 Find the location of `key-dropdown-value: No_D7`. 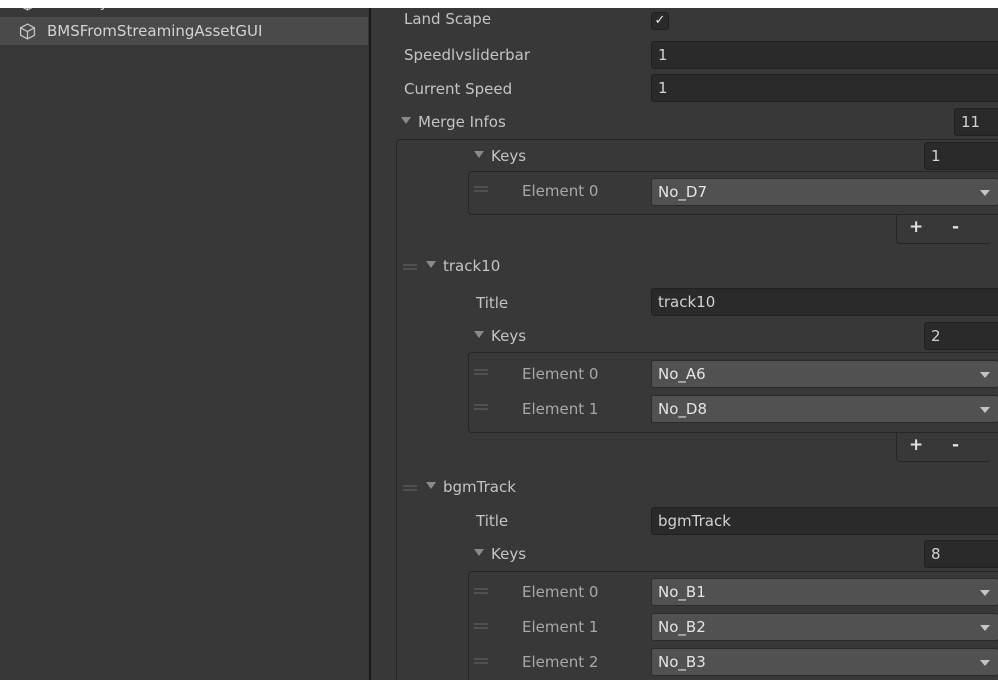

key-dropdown-value: No_D7 is located at coordinates (682, 192).